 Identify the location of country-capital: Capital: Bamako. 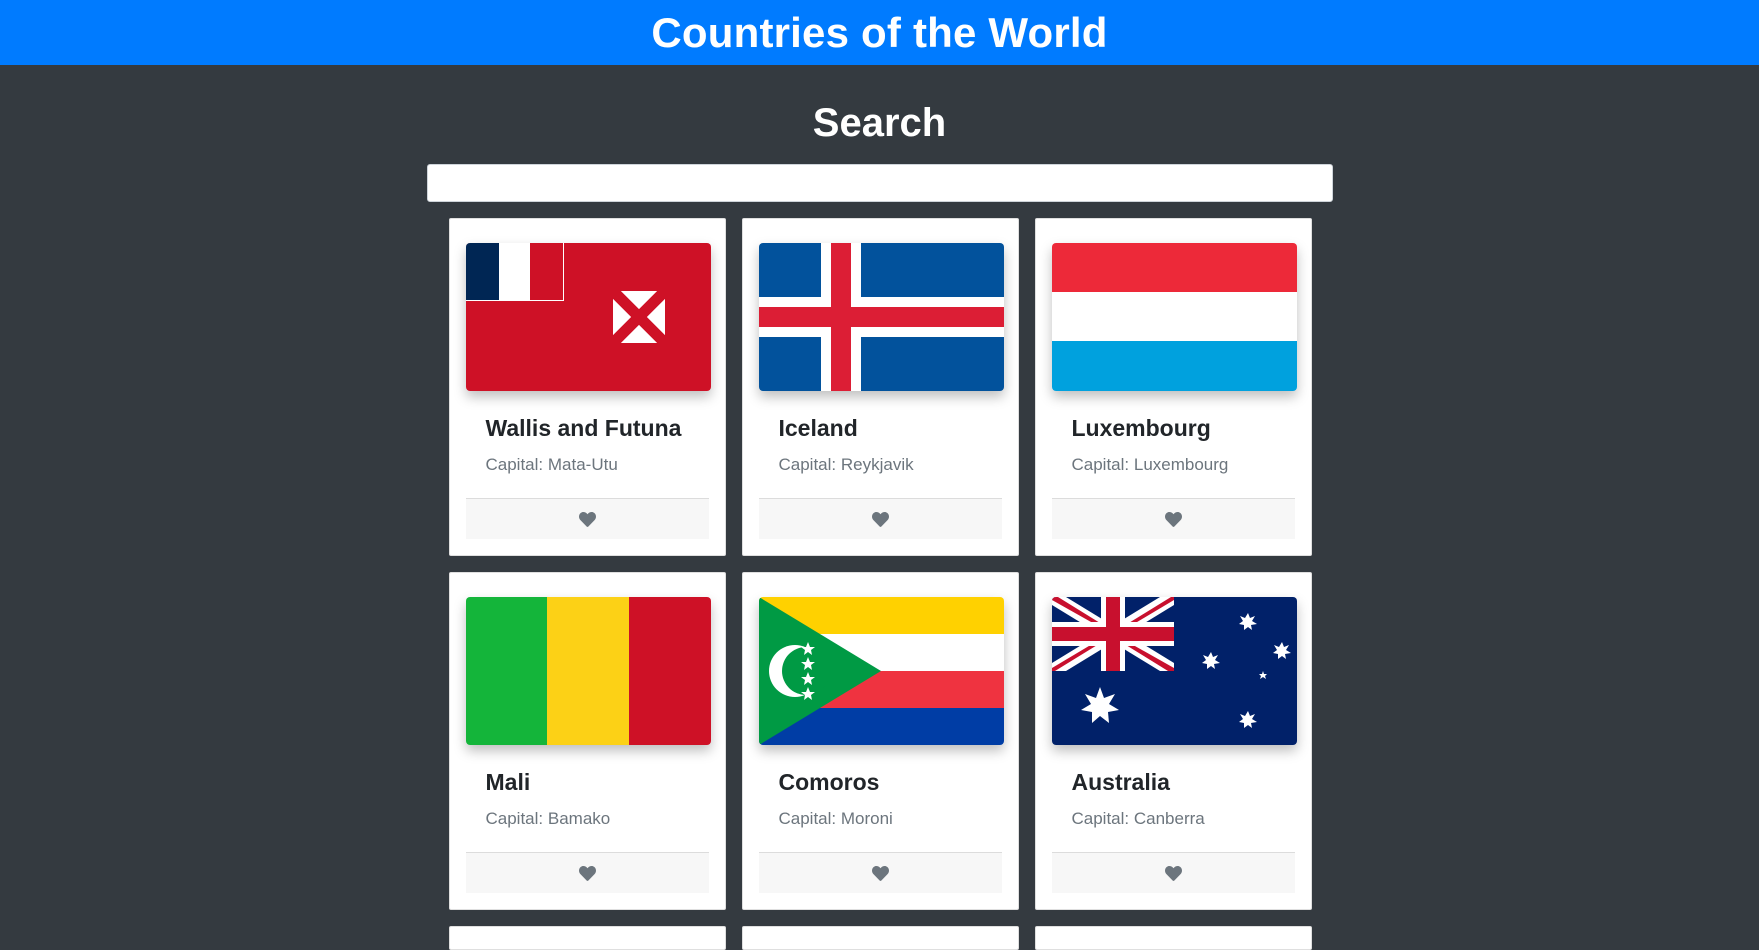
(597, 819).